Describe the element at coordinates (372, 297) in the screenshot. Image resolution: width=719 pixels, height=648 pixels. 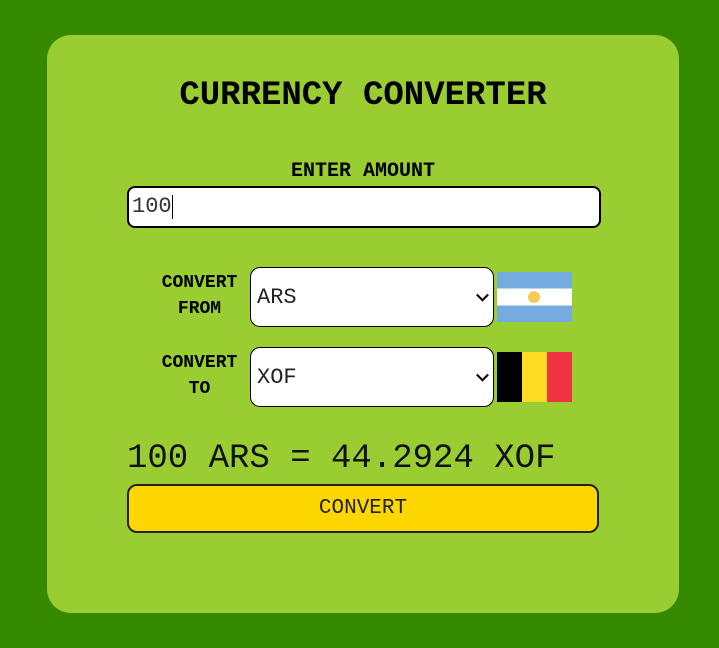
I see `from-currency-select: ARS` at that location.